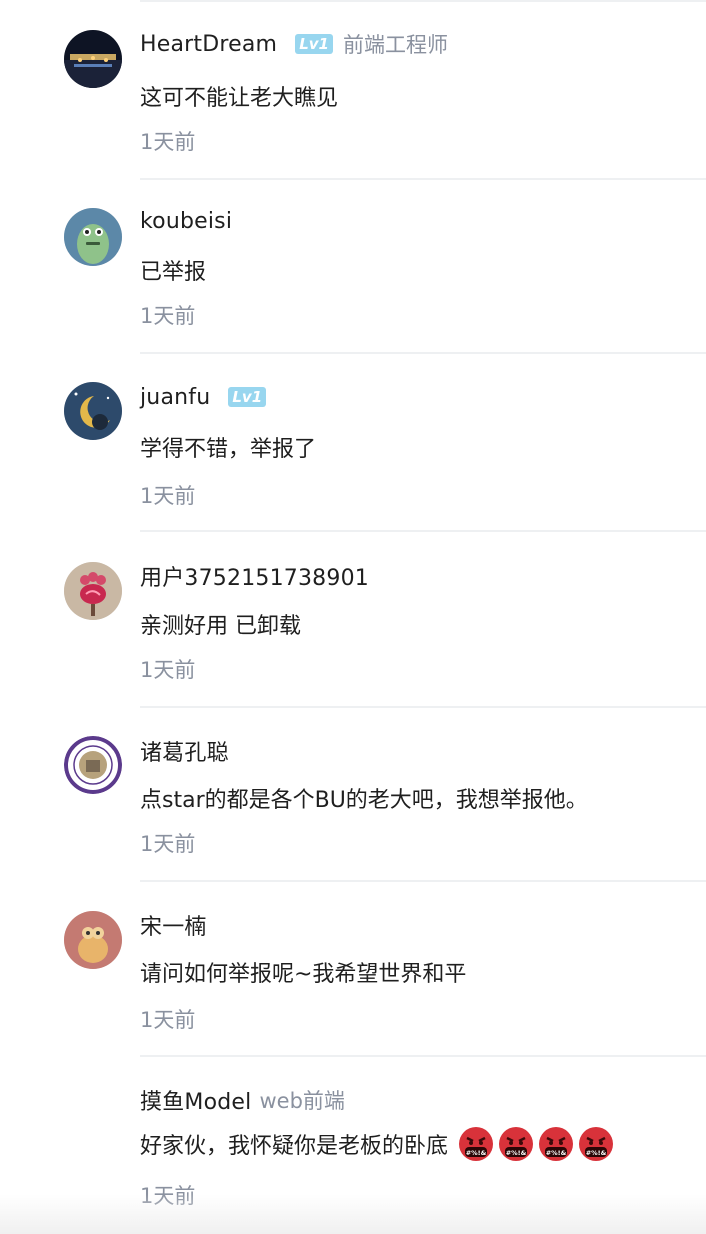  I want to click on username: 摸鱼Model, so click(195, 1100).